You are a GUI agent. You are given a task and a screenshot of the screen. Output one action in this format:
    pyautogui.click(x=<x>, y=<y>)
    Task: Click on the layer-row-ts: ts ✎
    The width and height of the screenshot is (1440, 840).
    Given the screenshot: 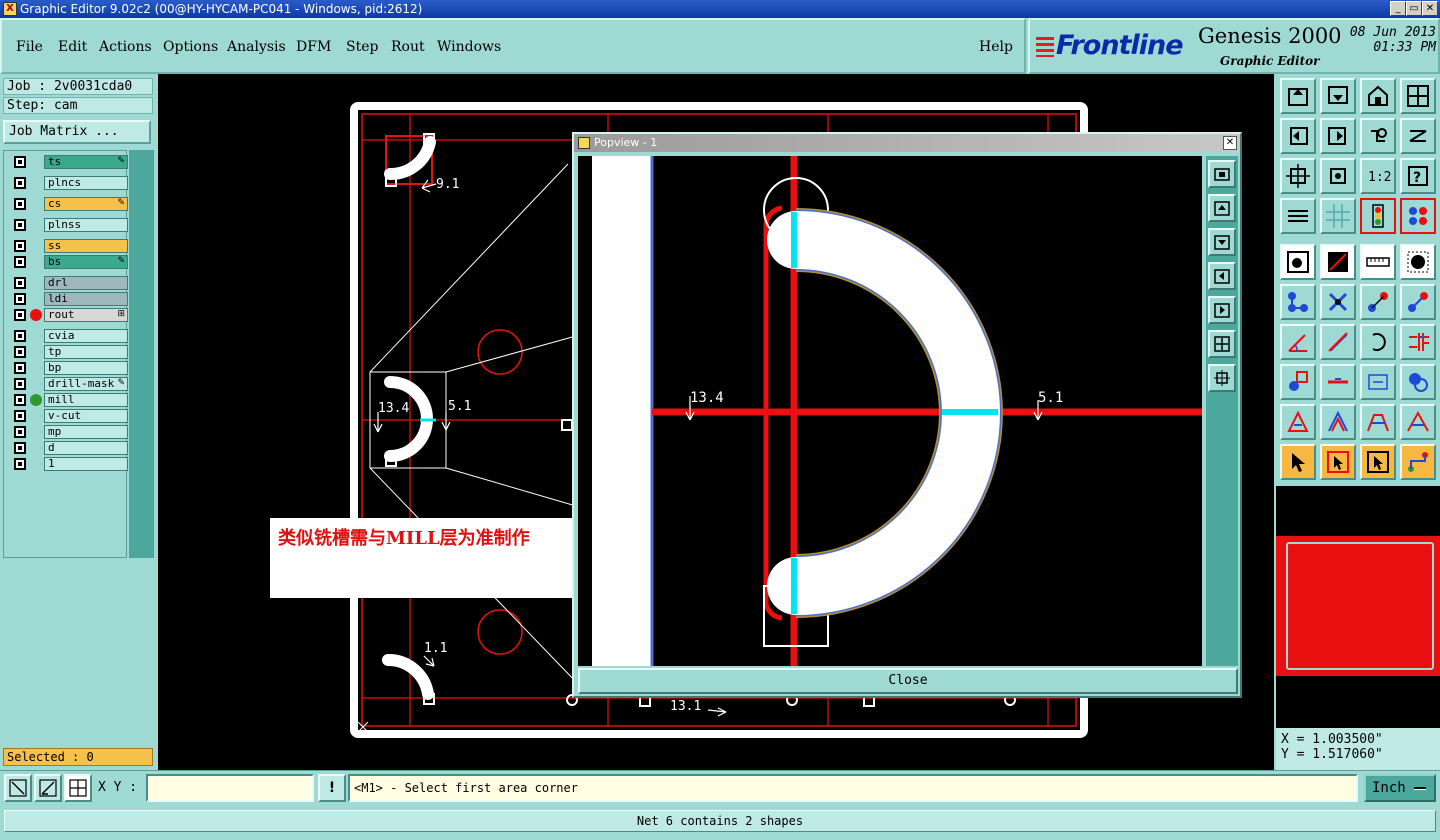 What is the action you would take?
    pyautogui.click(x=68, y=162)
    